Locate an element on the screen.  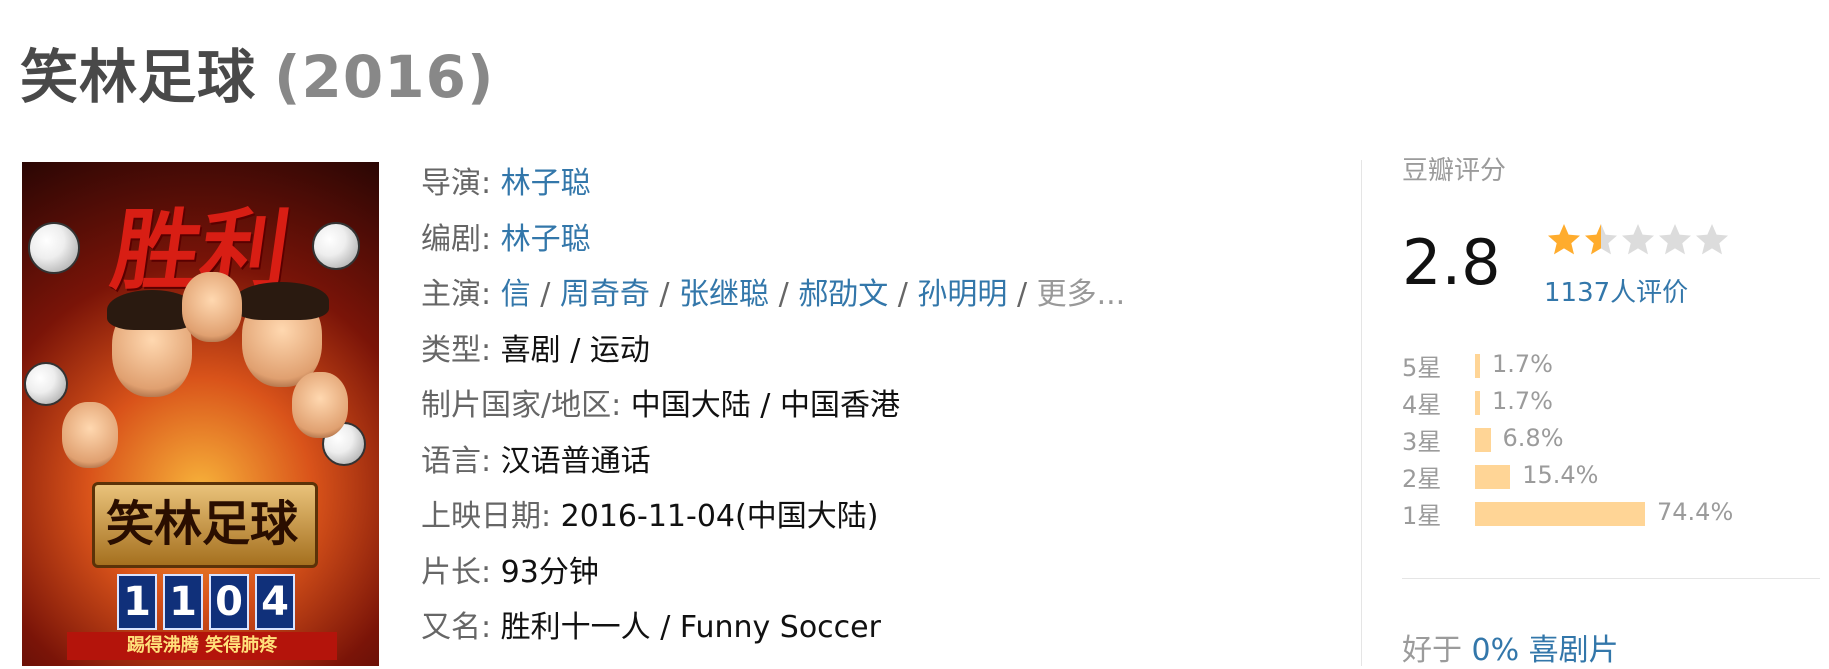
rating-percent: 15.4% is located at coordinates (1560, 475).